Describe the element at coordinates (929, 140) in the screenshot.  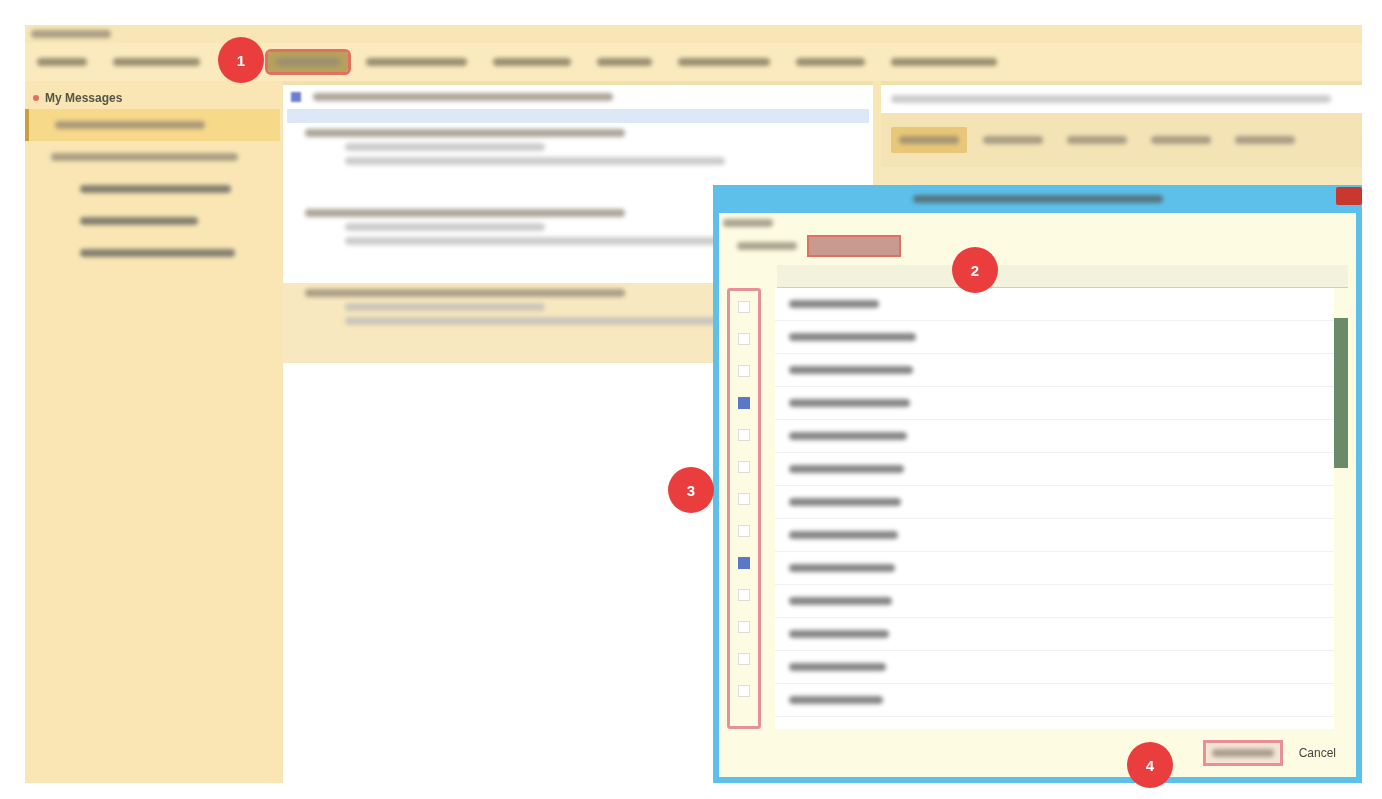
I see `detail-tab` at that location.